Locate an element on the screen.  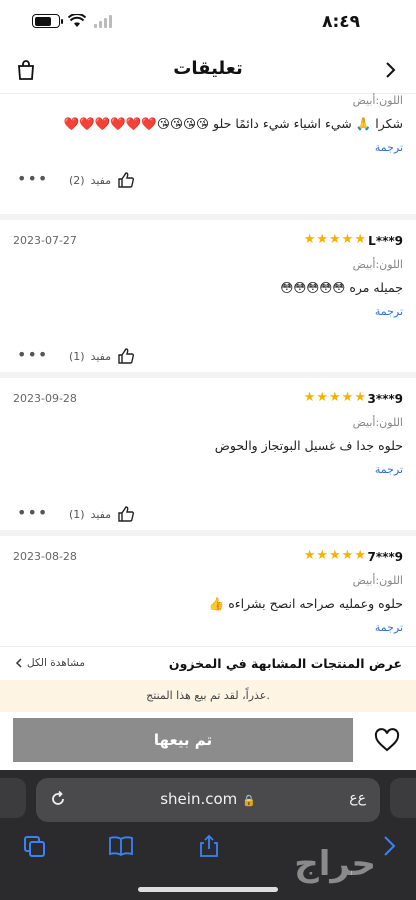
tabs-icon is located at coordinates (35, 846).